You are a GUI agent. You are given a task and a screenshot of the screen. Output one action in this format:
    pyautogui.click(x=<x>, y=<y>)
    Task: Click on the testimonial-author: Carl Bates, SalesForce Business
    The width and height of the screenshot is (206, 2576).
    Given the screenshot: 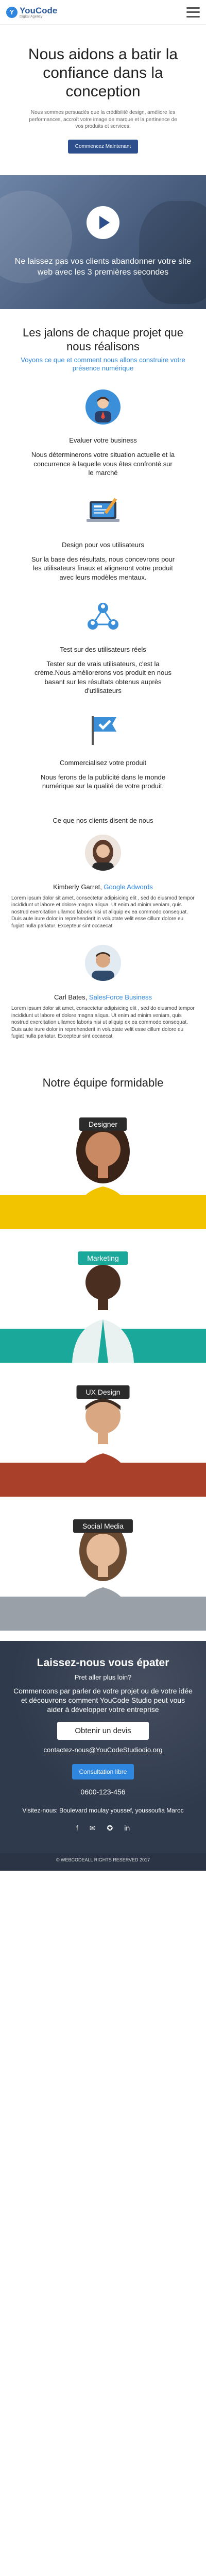 What is the action you would take?
    pyautogui.click(x=103, y=997)
    